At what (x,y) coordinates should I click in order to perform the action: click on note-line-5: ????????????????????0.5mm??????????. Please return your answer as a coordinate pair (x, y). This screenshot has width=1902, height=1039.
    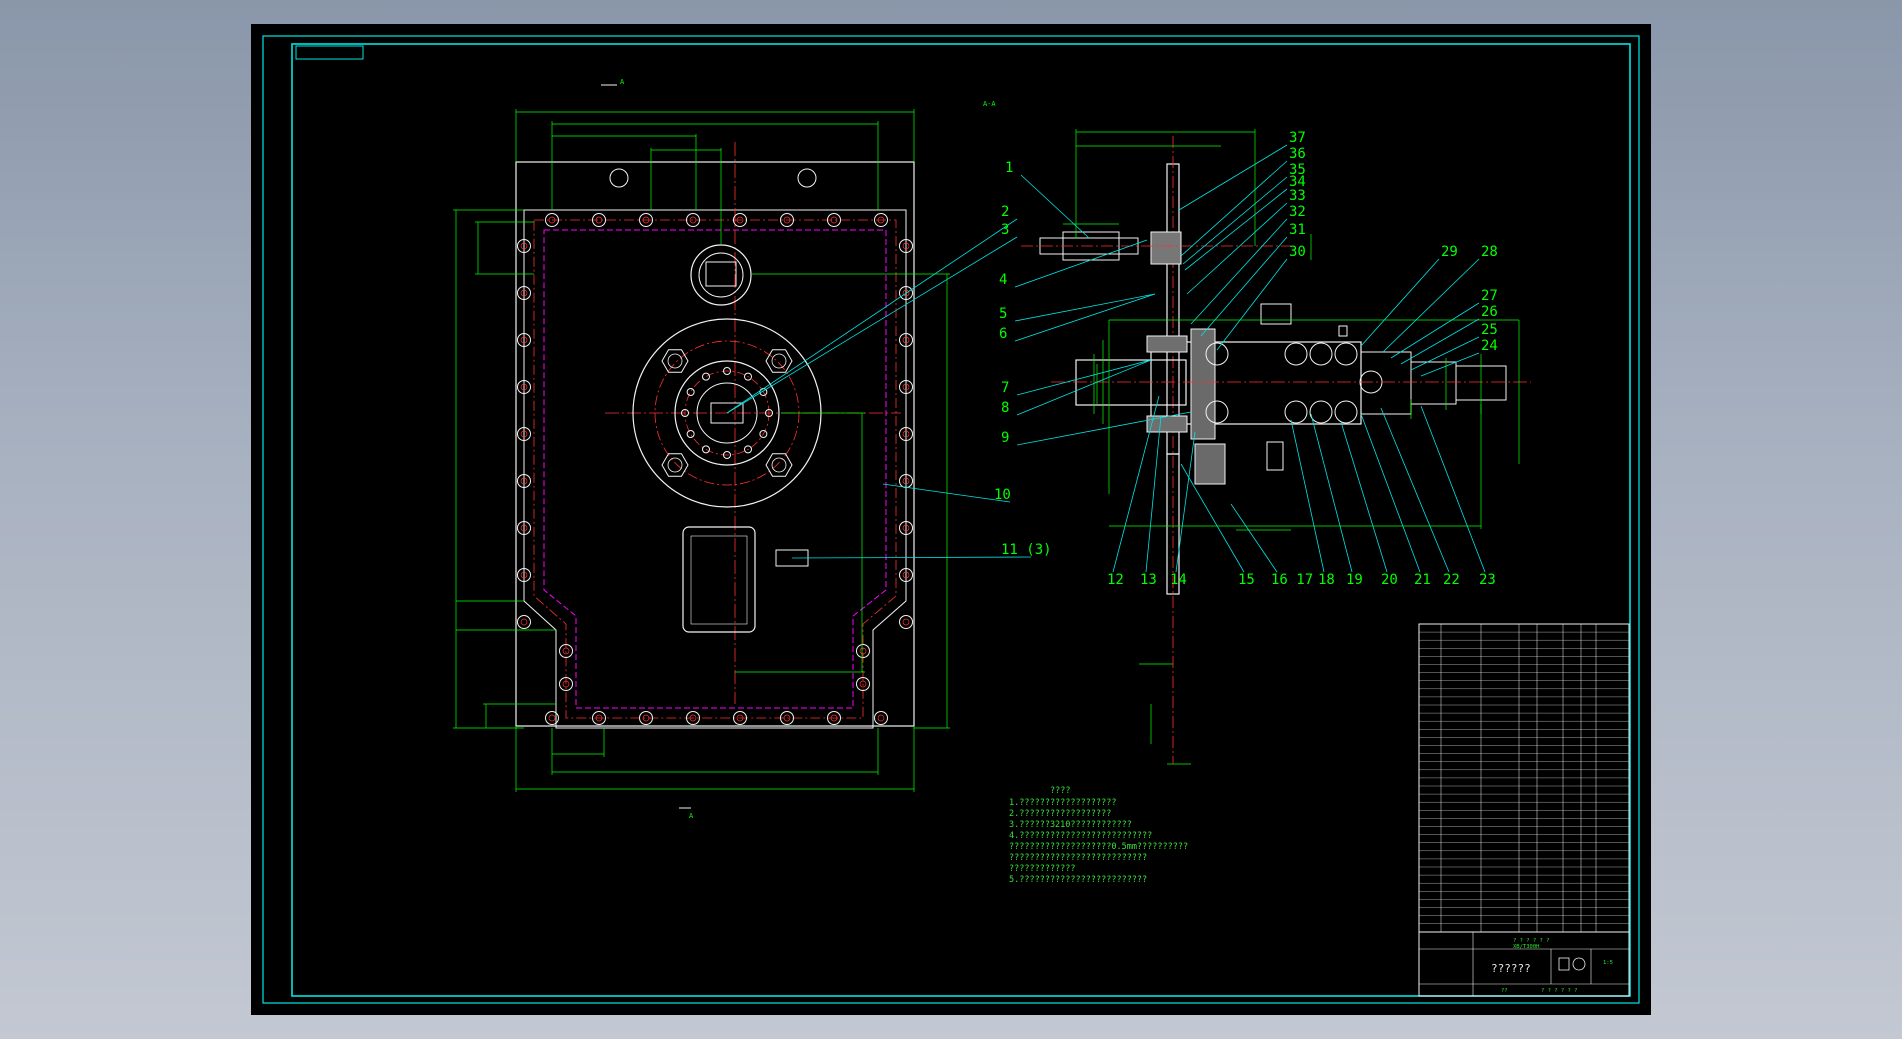
    Looking at the image, I should click on (1098, 847).